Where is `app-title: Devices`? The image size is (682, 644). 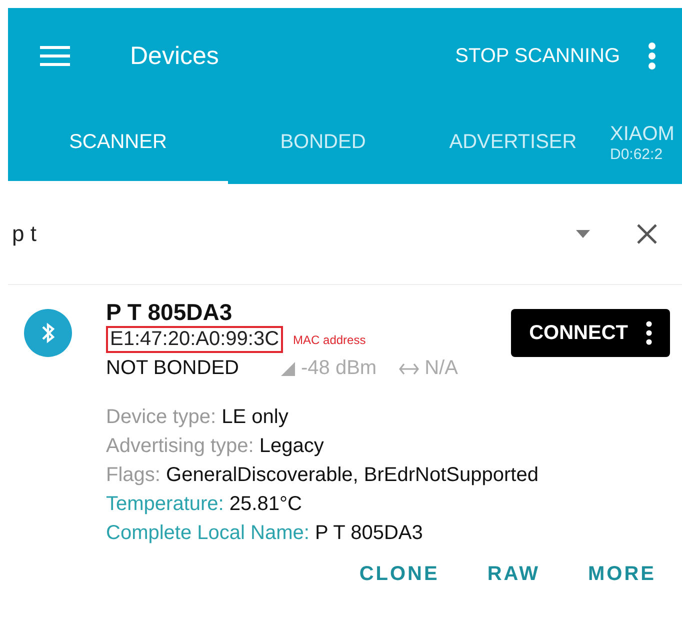 app-title: Devices is located at coordinates (175, 56).